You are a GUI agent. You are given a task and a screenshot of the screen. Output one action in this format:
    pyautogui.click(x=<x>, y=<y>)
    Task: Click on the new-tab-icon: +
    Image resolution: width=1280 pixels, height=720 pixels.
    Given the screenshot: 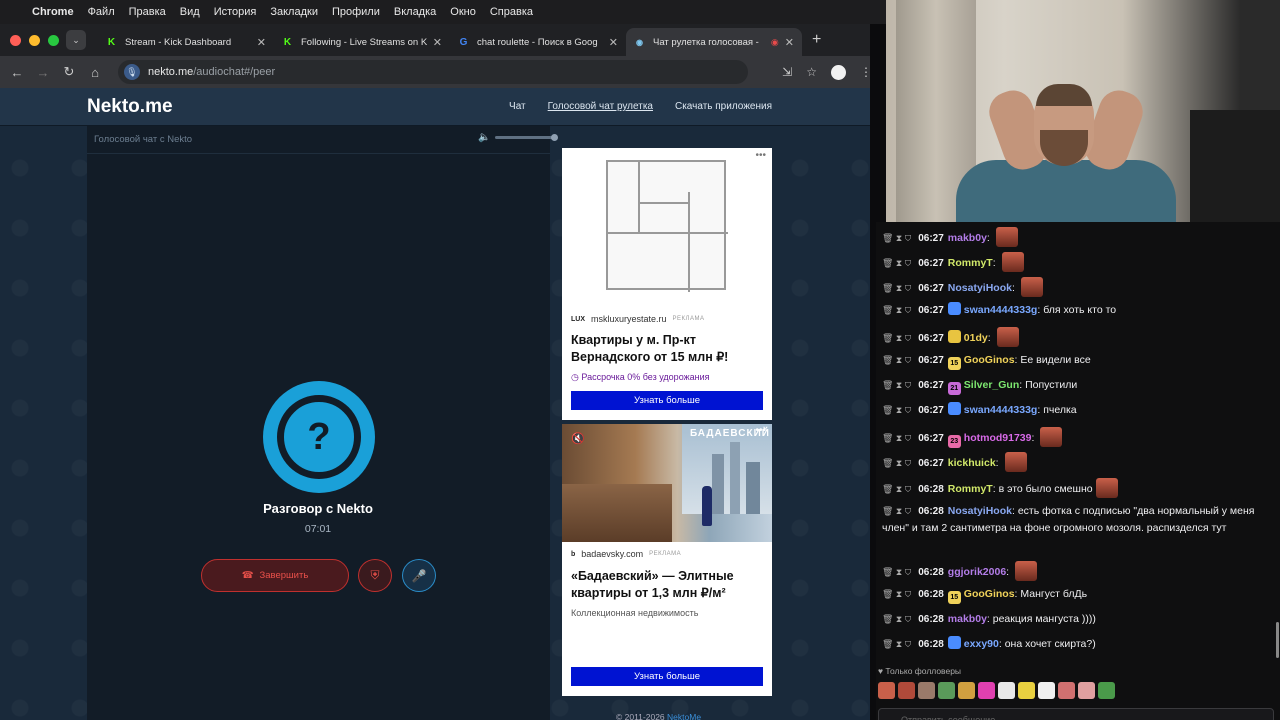 What is the action you would take?
    pyautogui.click(x=816, y=40)
    